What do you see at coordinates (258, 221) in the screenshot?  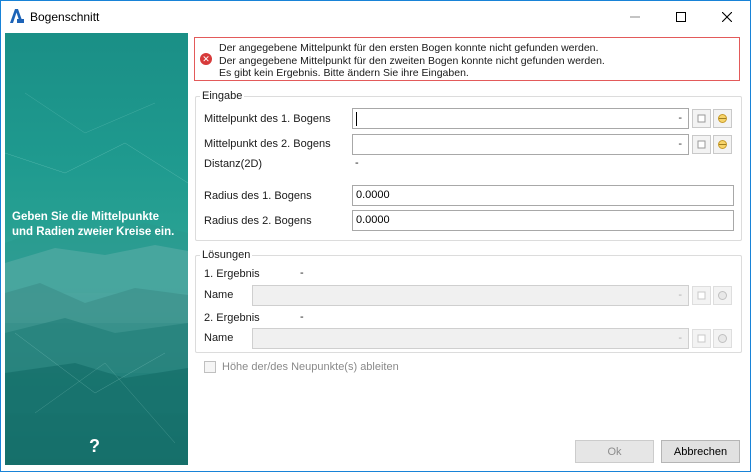 I see `radius2-label: Radius des 2. Bogens` at bounding box center [258, 221].